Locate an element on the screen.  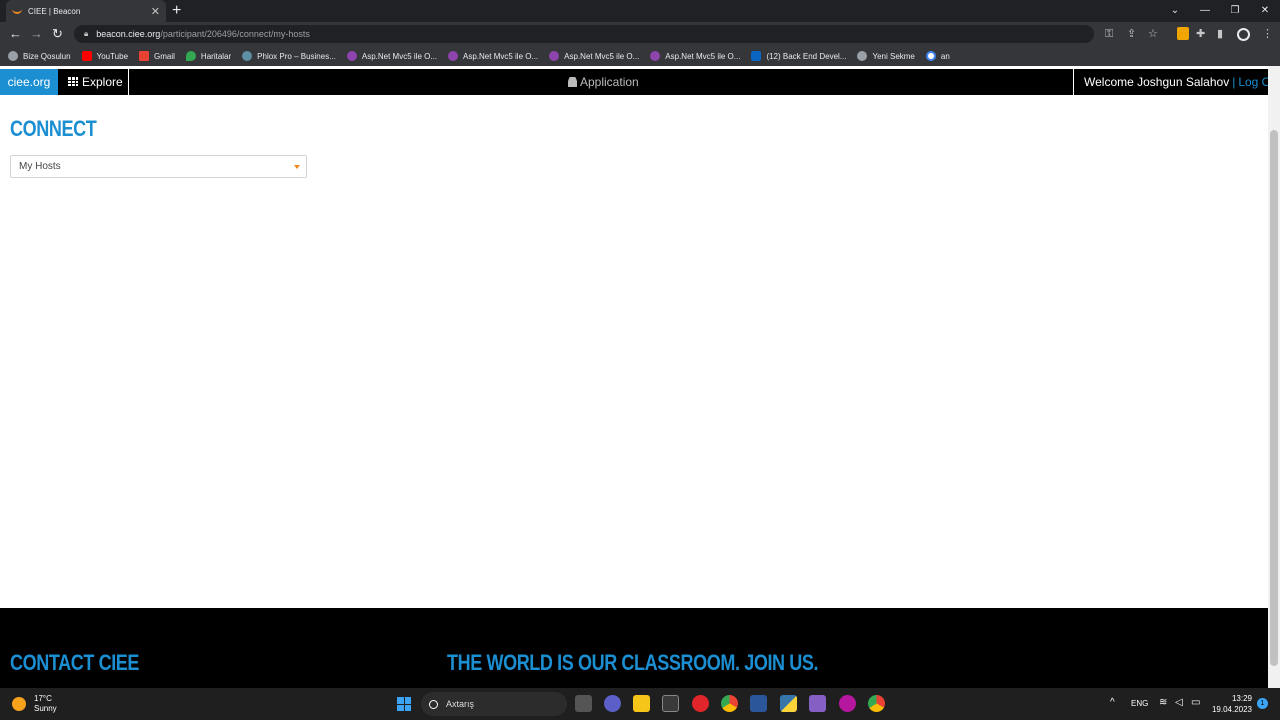
battery-icon: ▭ is located at coordinates (1195, 702).